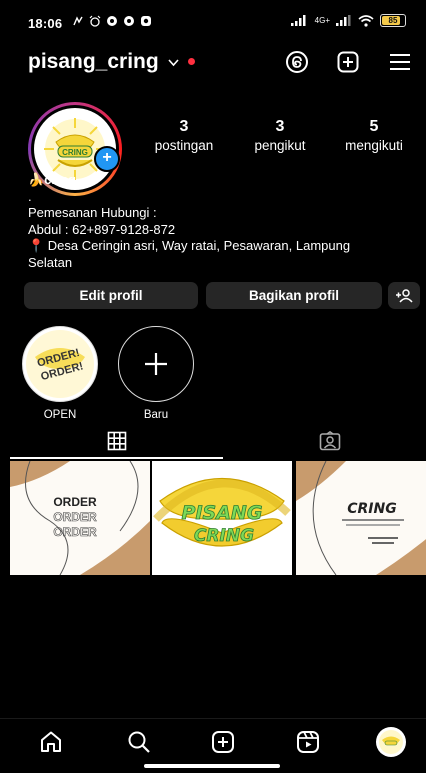  What do you see at coordinates (219, 63) in the screenshot?
I see `profile-header: pisang_cring` at bounding box center [219, 63].